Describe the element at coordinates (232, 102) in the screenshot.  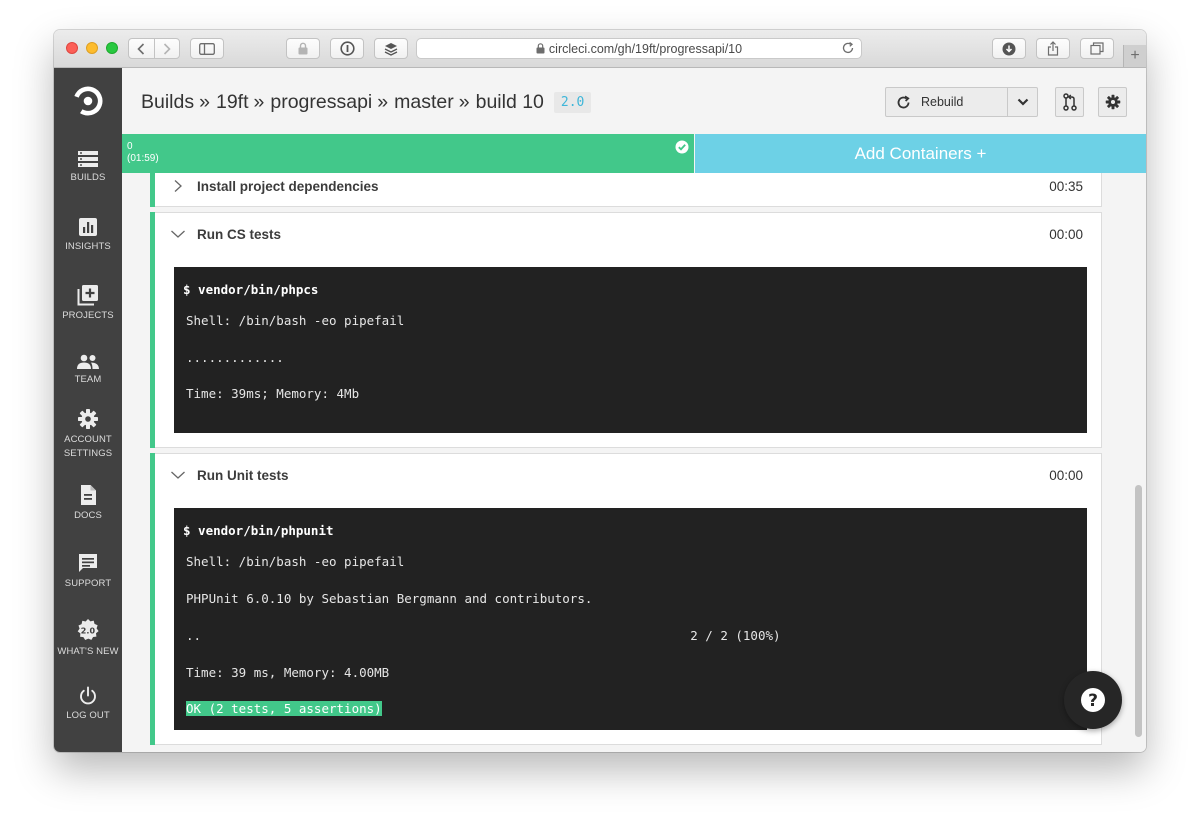
I see `breadcrumb-org: 19ft` at that location.